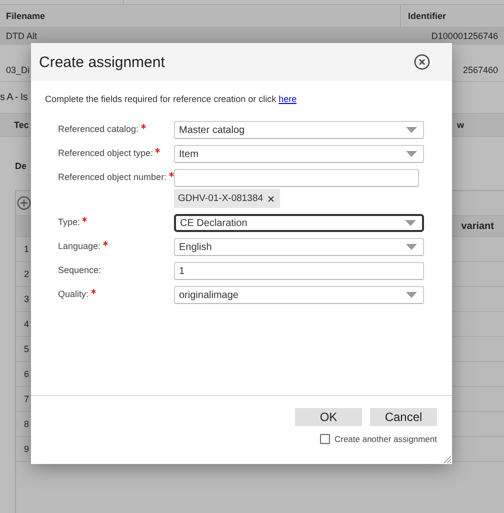 This screenshot has height=513, width=504. Describe the element at coordinates (422, 62) in the screenshot. I see `close-icon` at that location.